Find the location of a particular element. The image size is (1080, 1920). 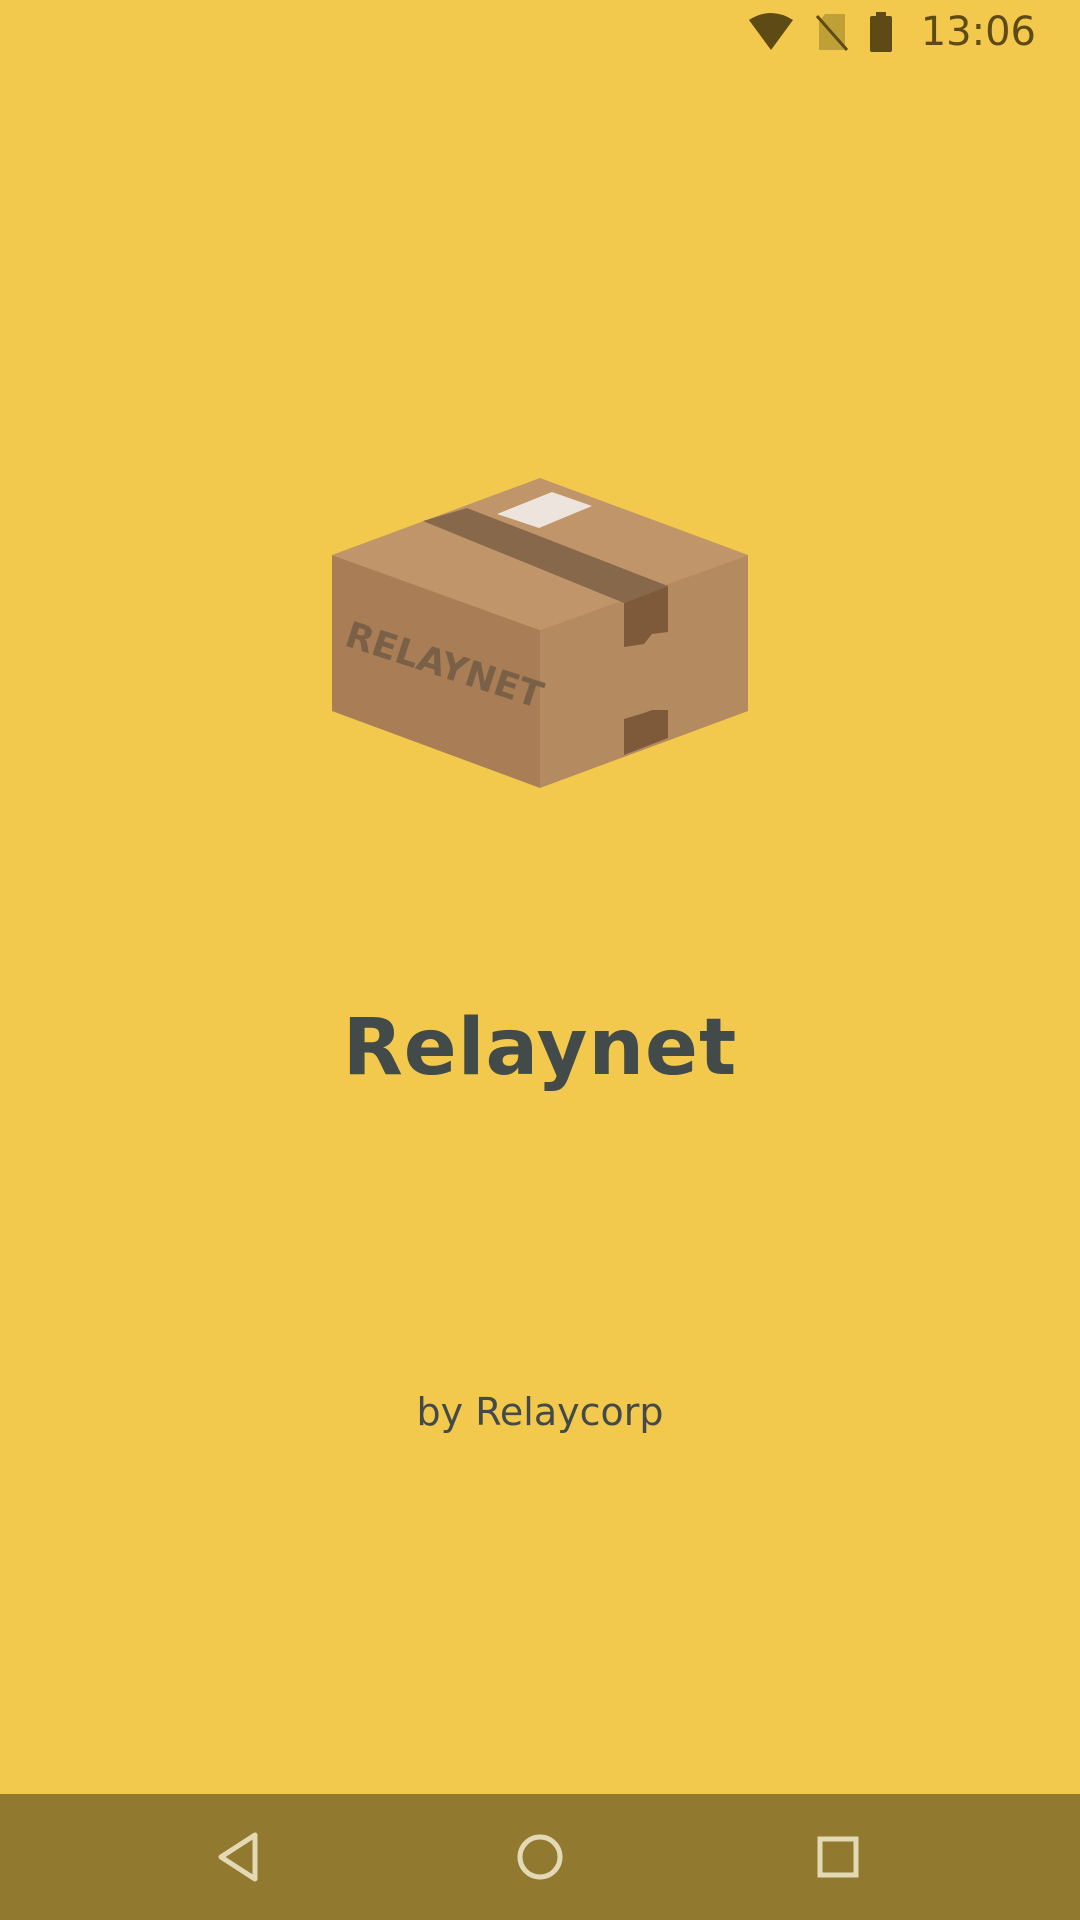

navigation-bar is located at coordinates (540, 1857).